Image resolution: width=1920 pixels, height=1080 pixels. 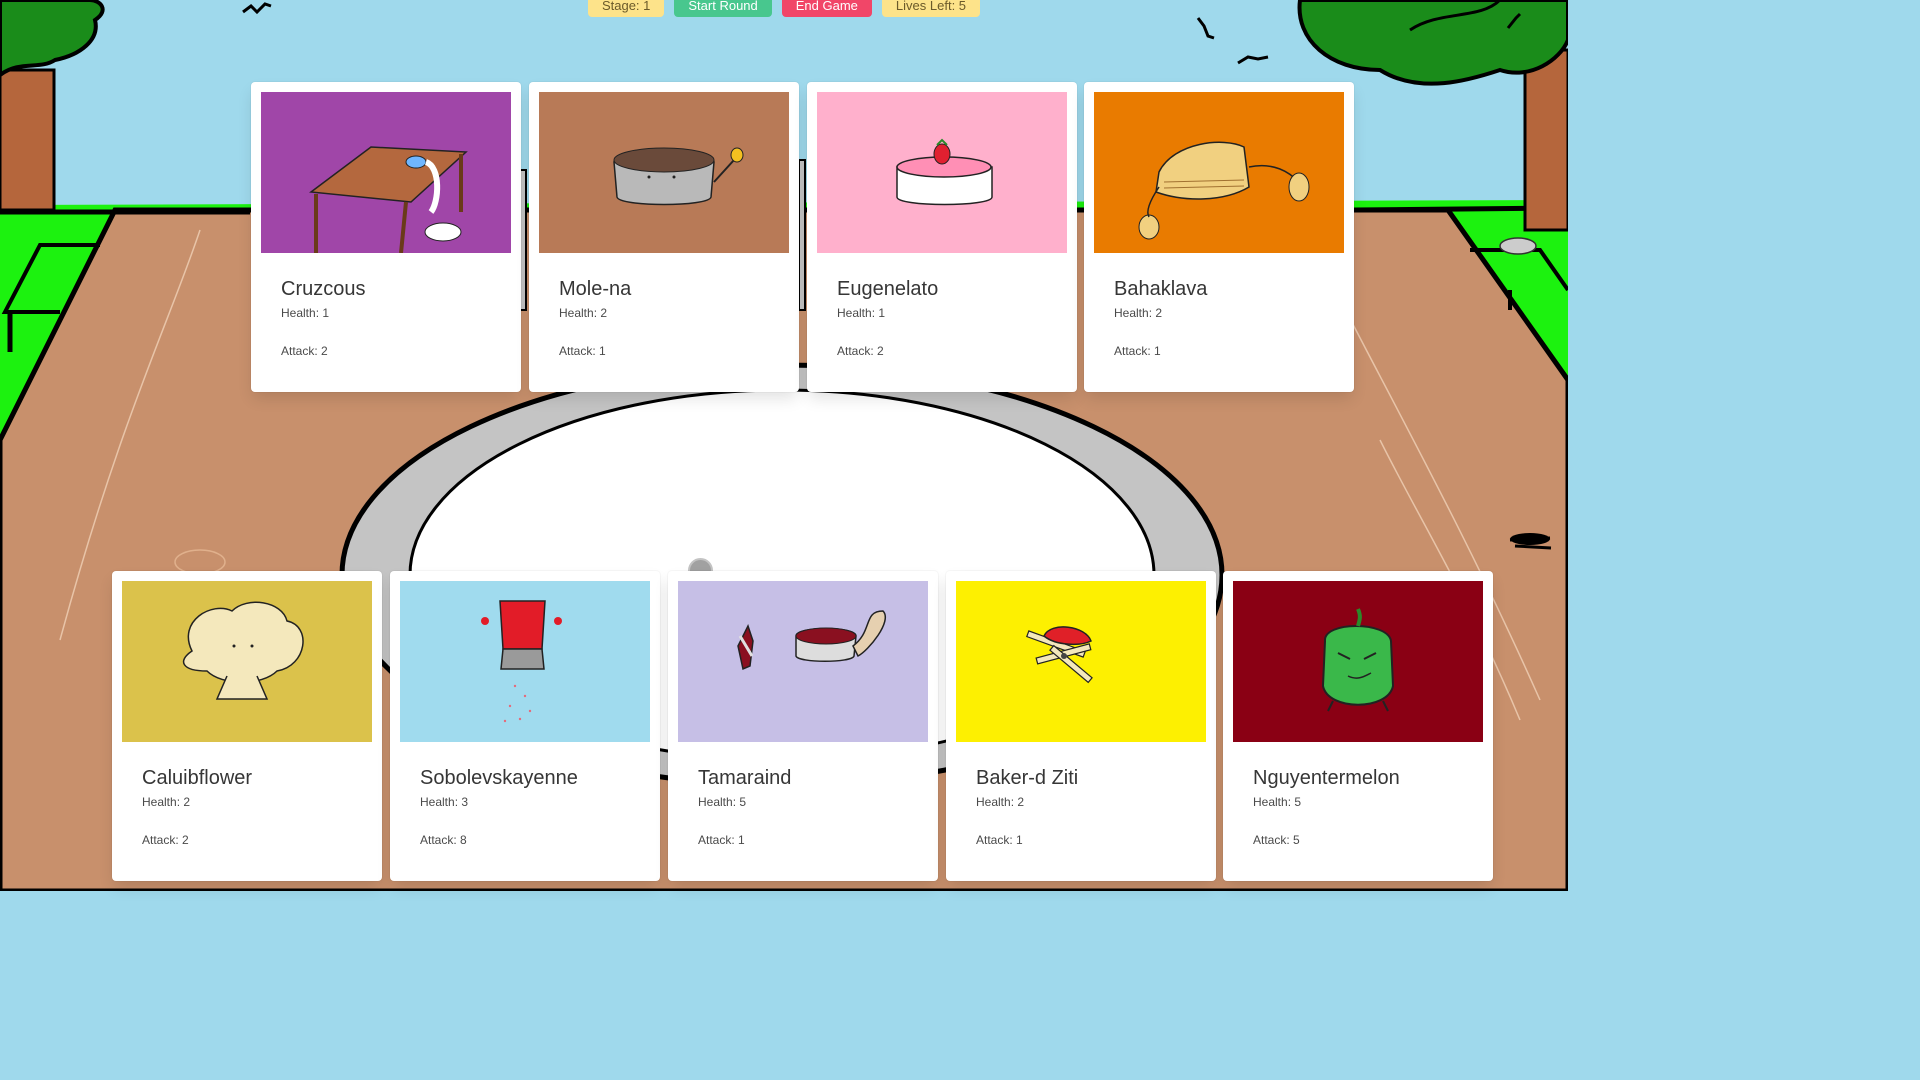 What do you see at coordinates (197, 778) in the screenshot?
I see `card-name: Caluibflower` at bounding box center [197, 778].